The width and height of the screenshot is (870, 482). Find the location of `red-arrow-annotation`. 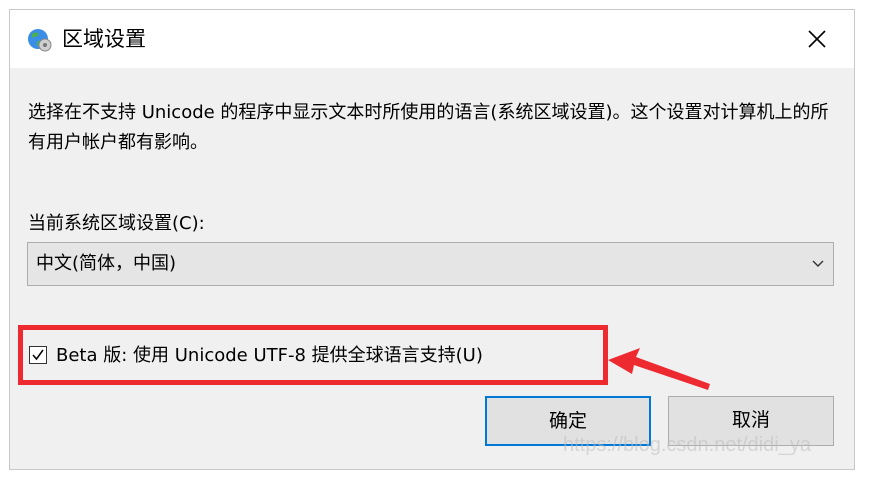

red-arrow-annotation is located at coordinates (659, 369).